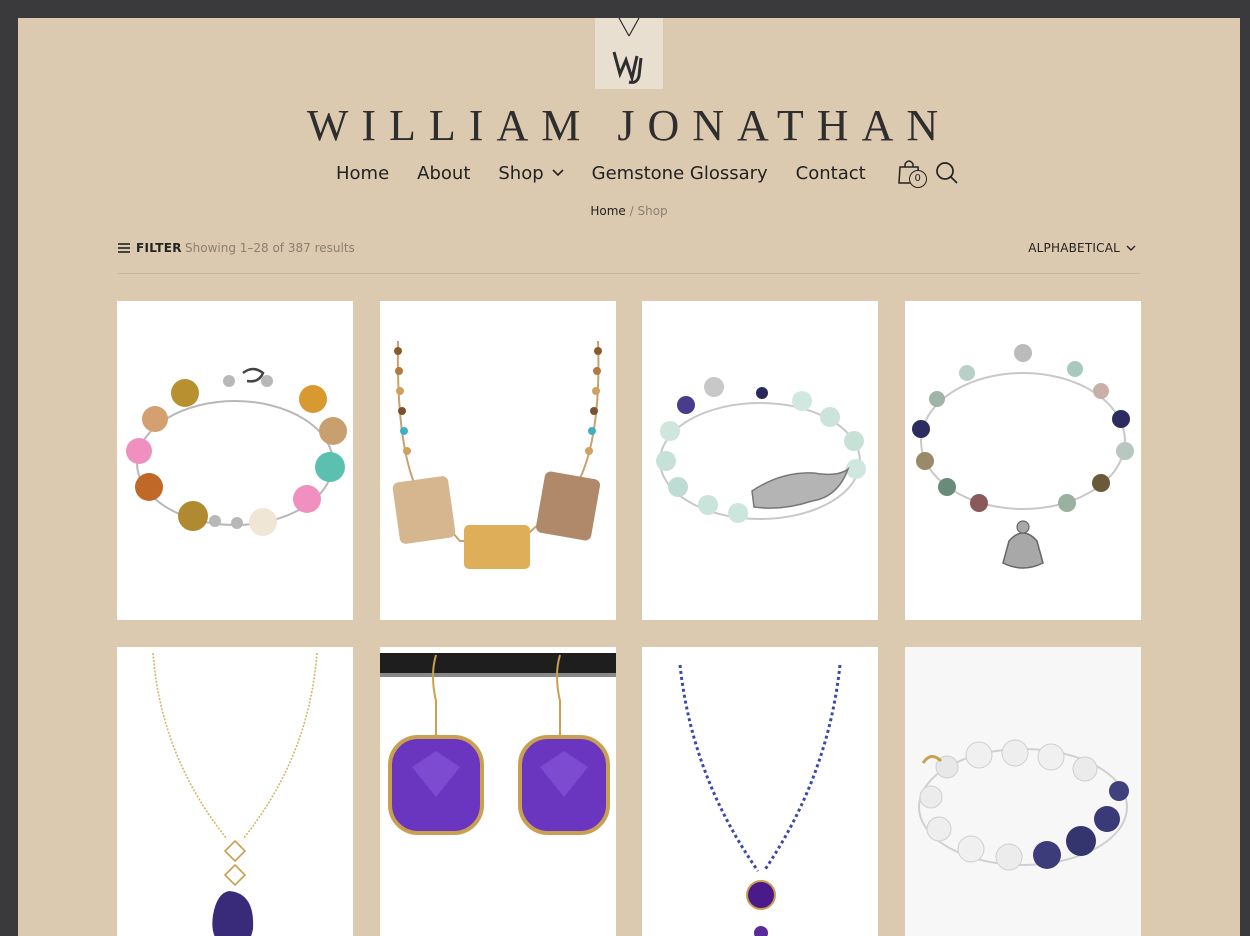 This screenshot has height=936, width=1250. I want to click on sort-label: ALPHABETICAL, so click(1074, 248).